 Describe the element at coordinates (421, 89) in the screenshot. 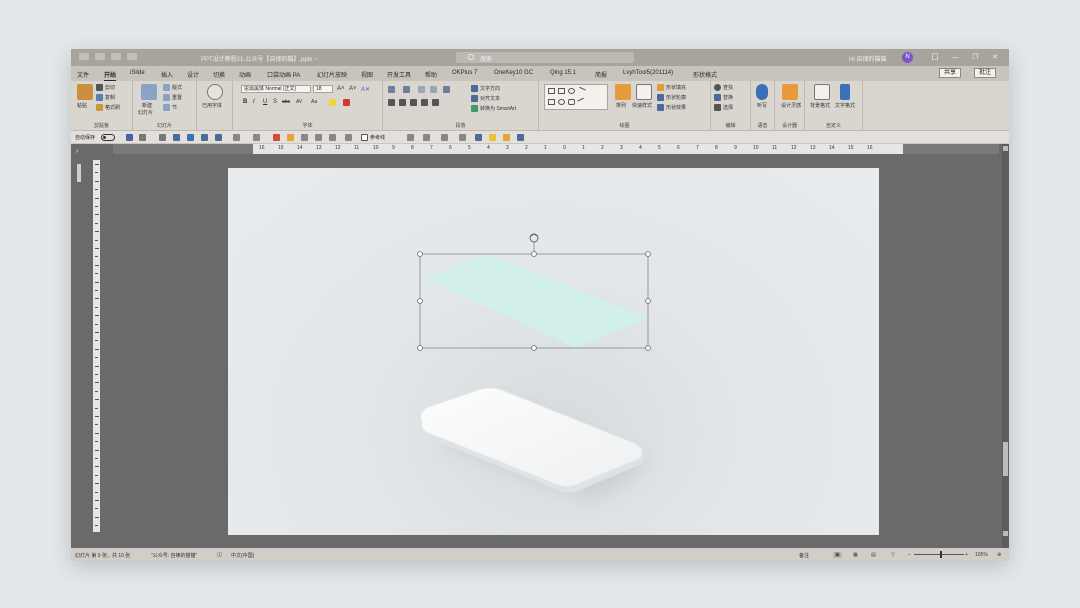

I see `decrease-indent-icon` at that location.